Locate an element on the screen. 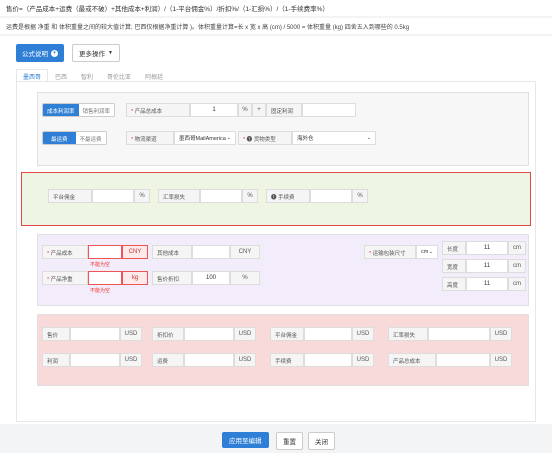 The height and width of the screenshot is (453, 552). channel-label: * 物流渠道 is located at coordinates (150, 138).